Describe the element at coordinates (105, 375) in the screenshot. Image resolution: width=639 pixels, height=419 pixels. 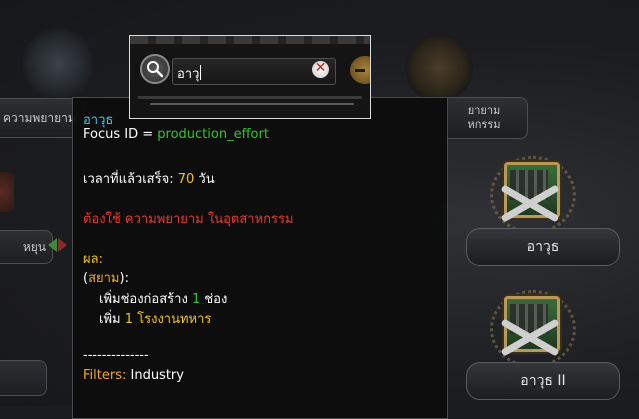
I see `filters-label: Filters:` at that location.